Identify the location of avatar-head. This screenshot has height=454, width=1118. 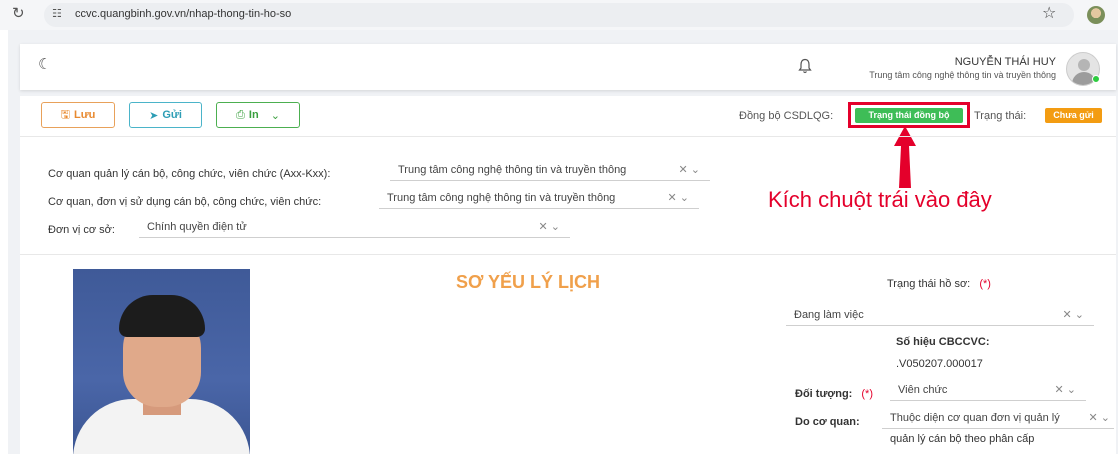
(1084, 65).